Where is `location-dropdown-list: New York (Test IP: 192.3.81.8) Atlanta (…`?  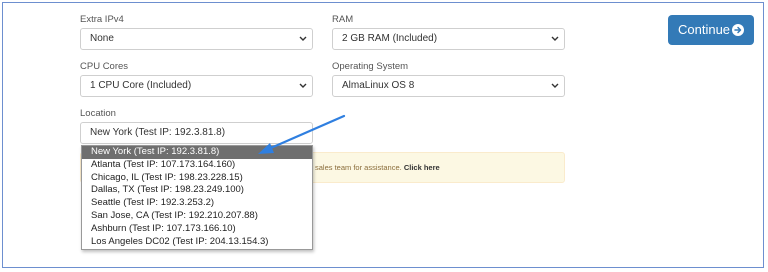
location-dropdown-list: New York (Test IP: 192.3.81.8) Atlanta (… is located at coordinates (197, 197).